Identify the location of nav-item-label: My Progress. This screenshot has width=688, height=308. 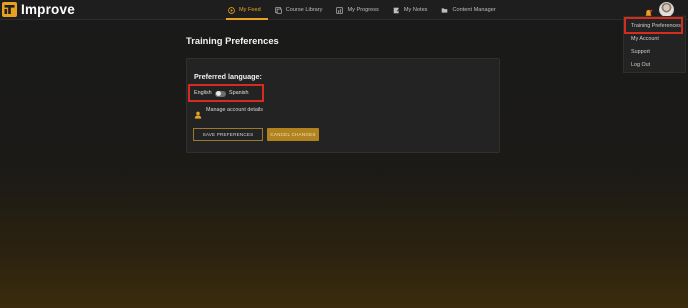
(363, 10).